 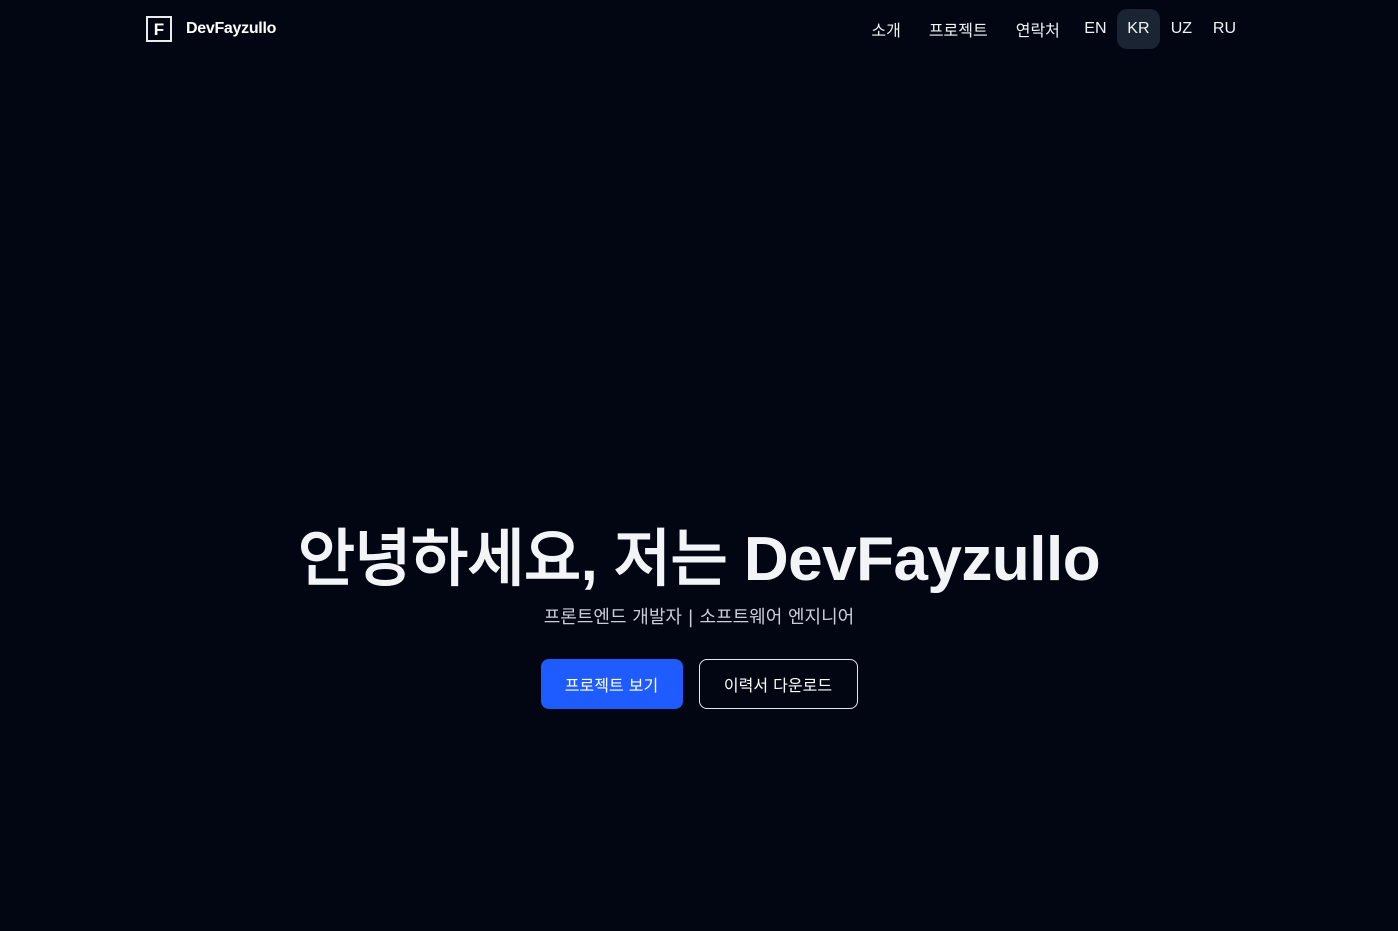 I want to click on language-en-button: EN, so click(x=1095, y=29).